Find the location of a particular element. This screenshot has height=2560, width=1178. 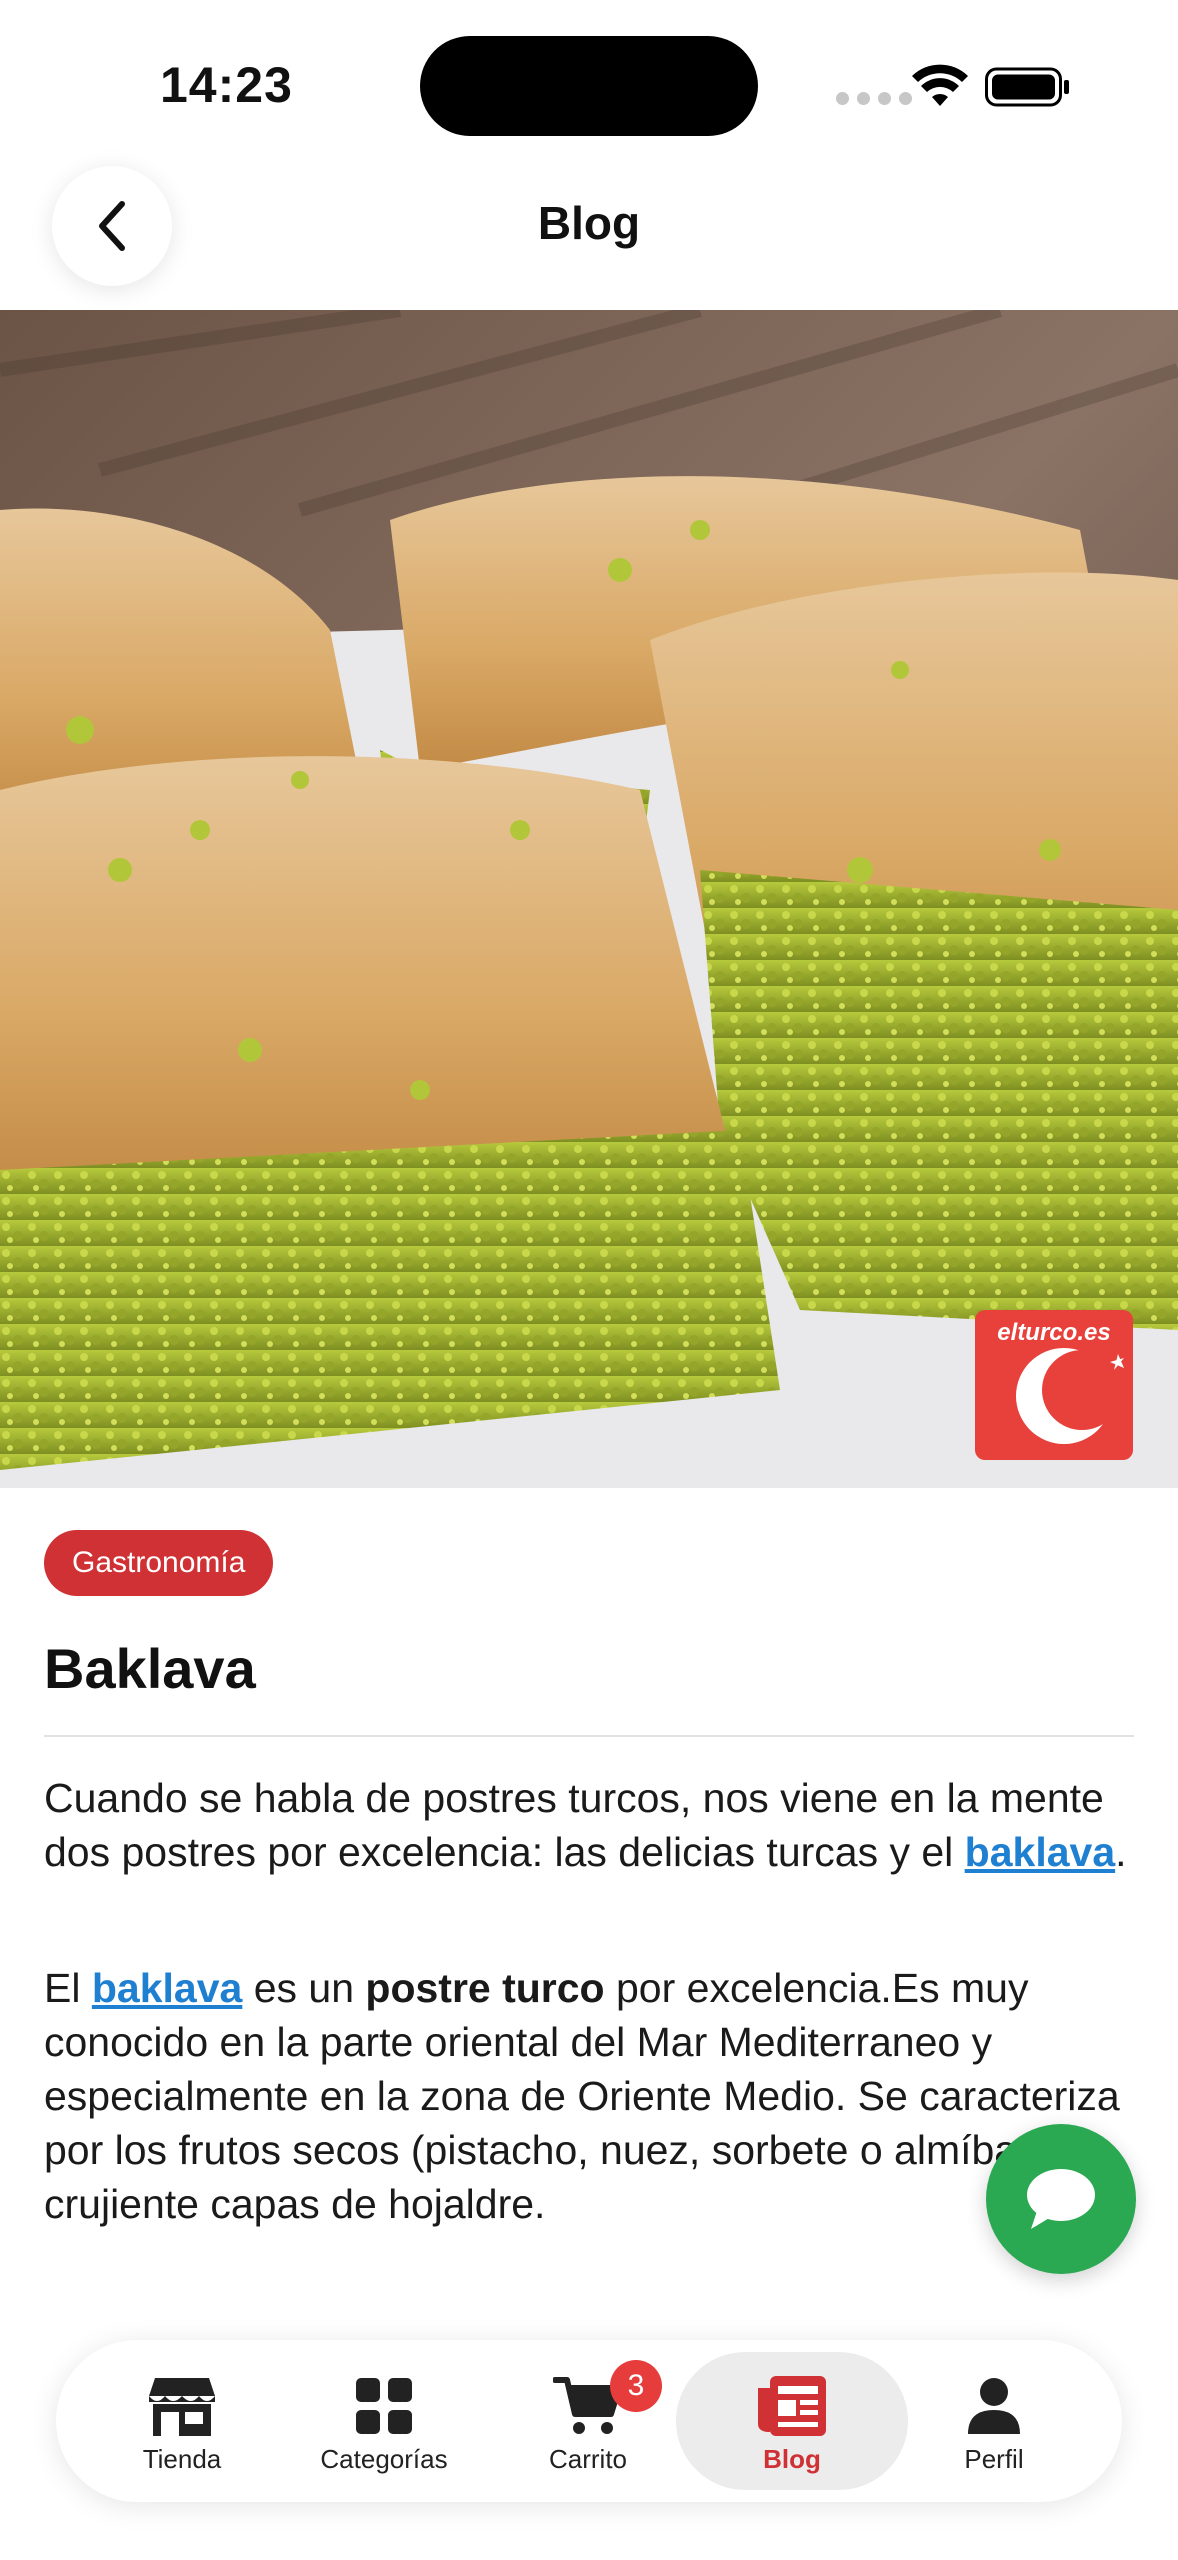

tab-label: Perfil is located at coordinates (994, 2459).